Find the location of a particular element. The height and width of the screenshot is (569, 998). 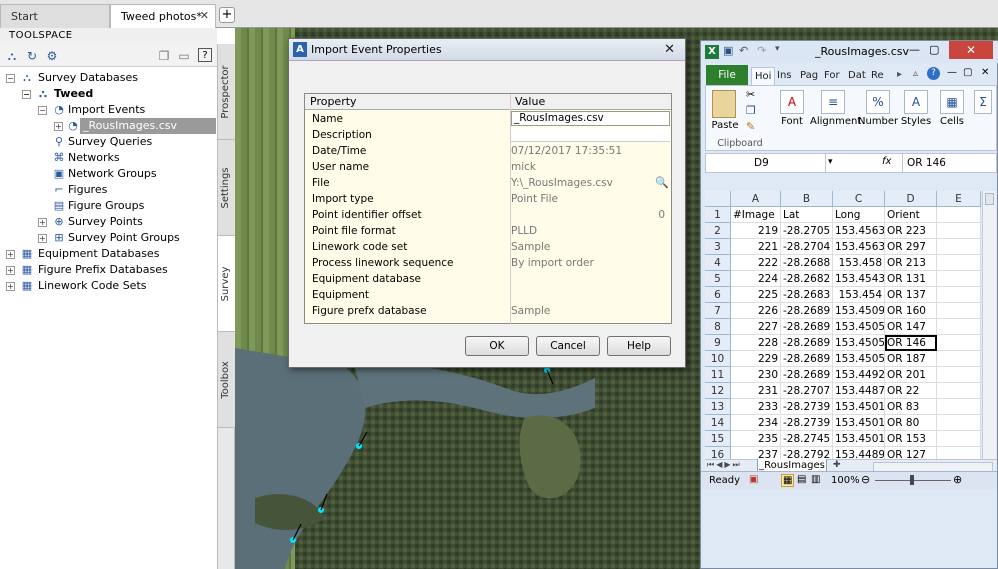

help-button: Help is located at coordinates (639, 346).